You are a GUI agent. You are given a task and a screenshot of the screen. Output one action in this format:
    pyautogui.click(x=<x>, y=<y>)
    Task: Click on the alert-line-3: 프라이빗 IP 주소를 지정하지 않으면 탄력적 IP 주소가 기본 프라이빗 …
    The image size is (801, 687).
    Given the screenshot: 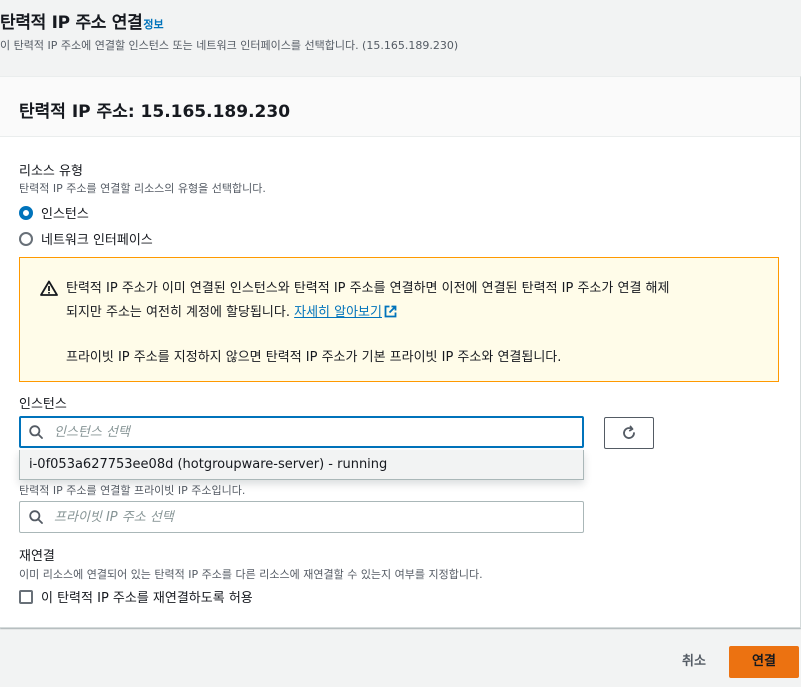 What is the action you would take?
    pyautogui.click(x=314, y=357)
    